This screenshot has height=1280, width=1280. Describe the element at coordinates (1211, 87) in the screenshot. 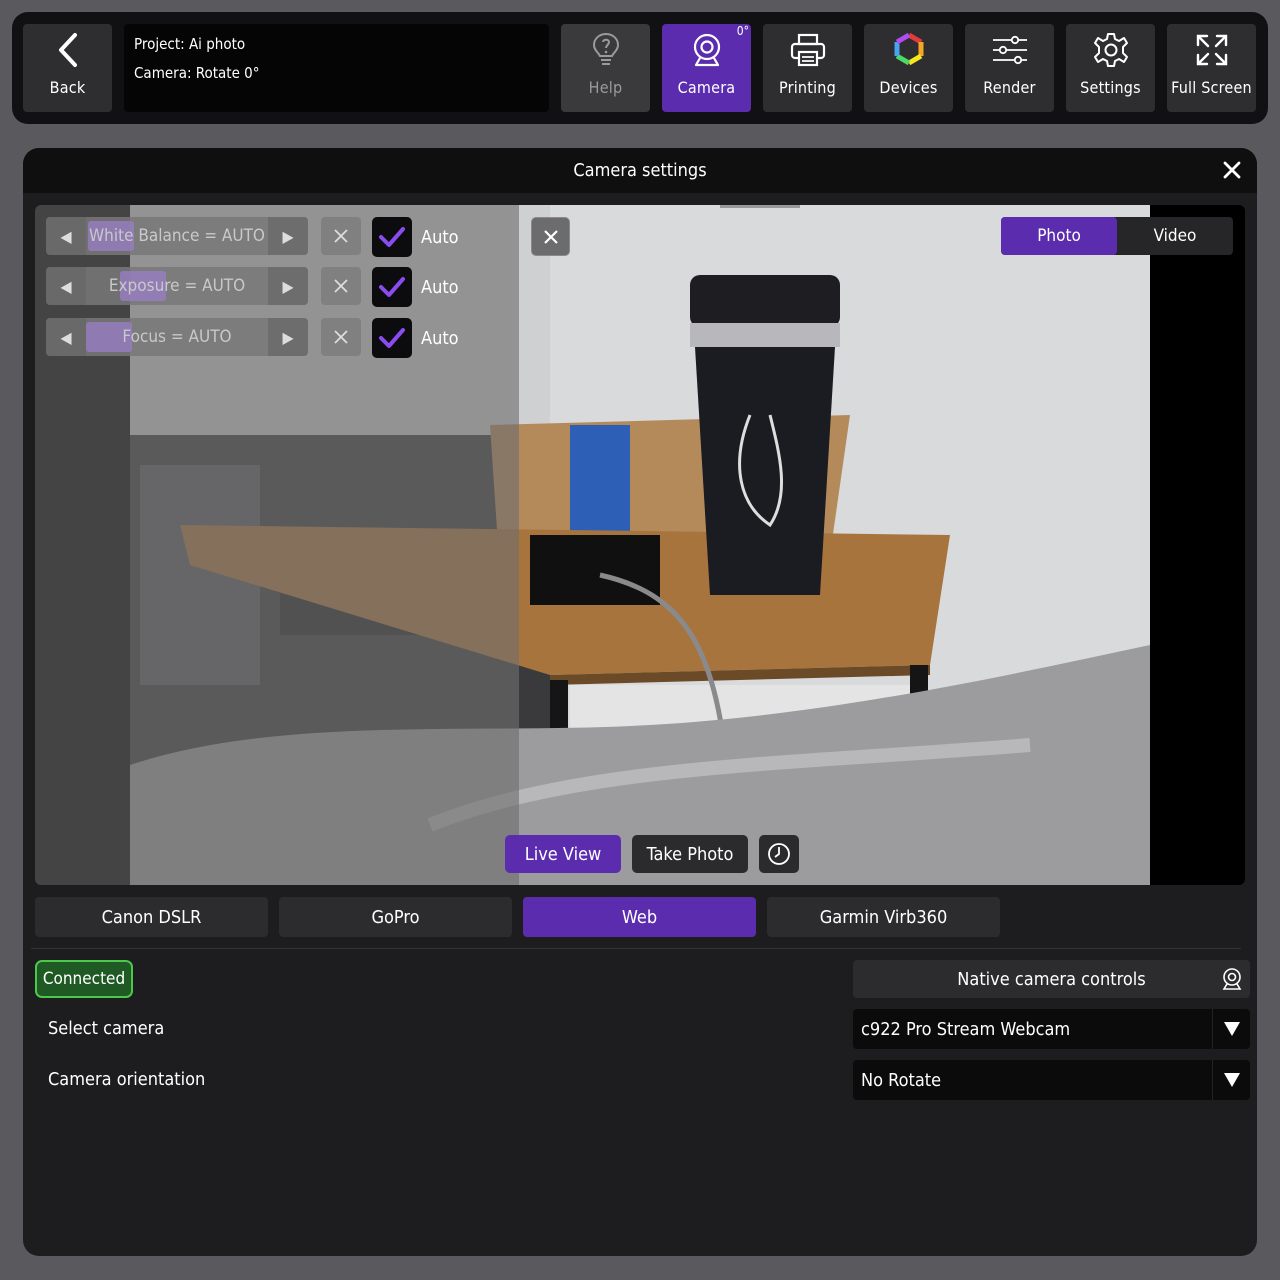

I see `full-screen-label: Full Screen` at that location.